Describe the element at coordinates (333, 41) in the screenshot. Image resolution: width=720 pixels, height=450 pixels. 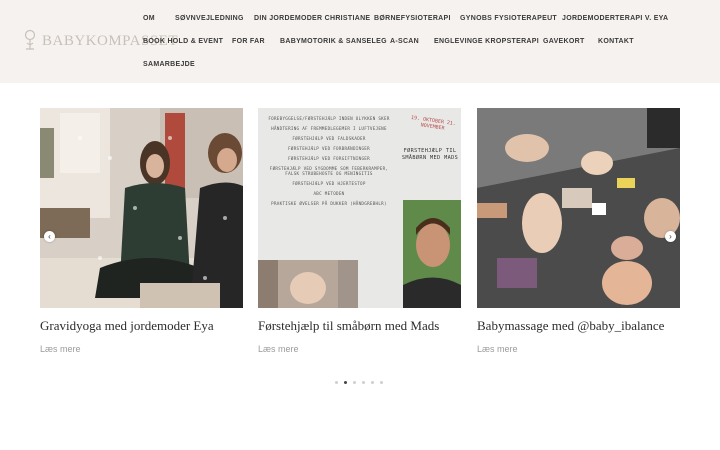
I see `nav-babymotorik: BABYMOTORIK & SANSELEG` at that location.